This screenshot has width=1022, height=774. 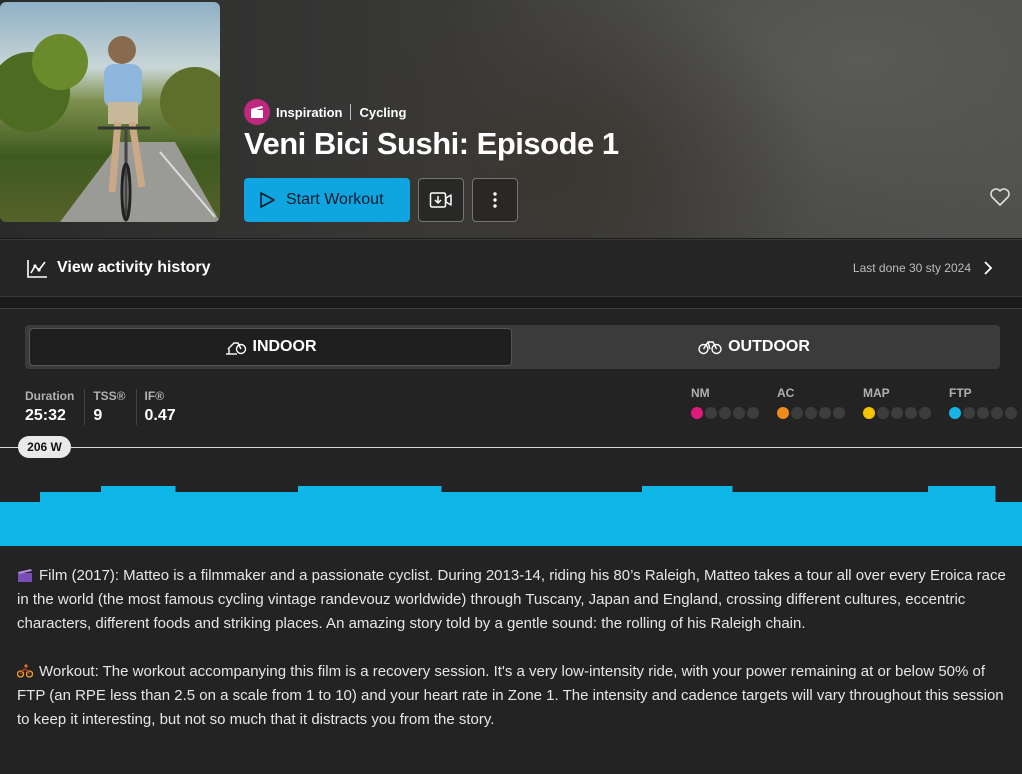 I want to click on zone-nm: NM, so click(x=725, y=402).